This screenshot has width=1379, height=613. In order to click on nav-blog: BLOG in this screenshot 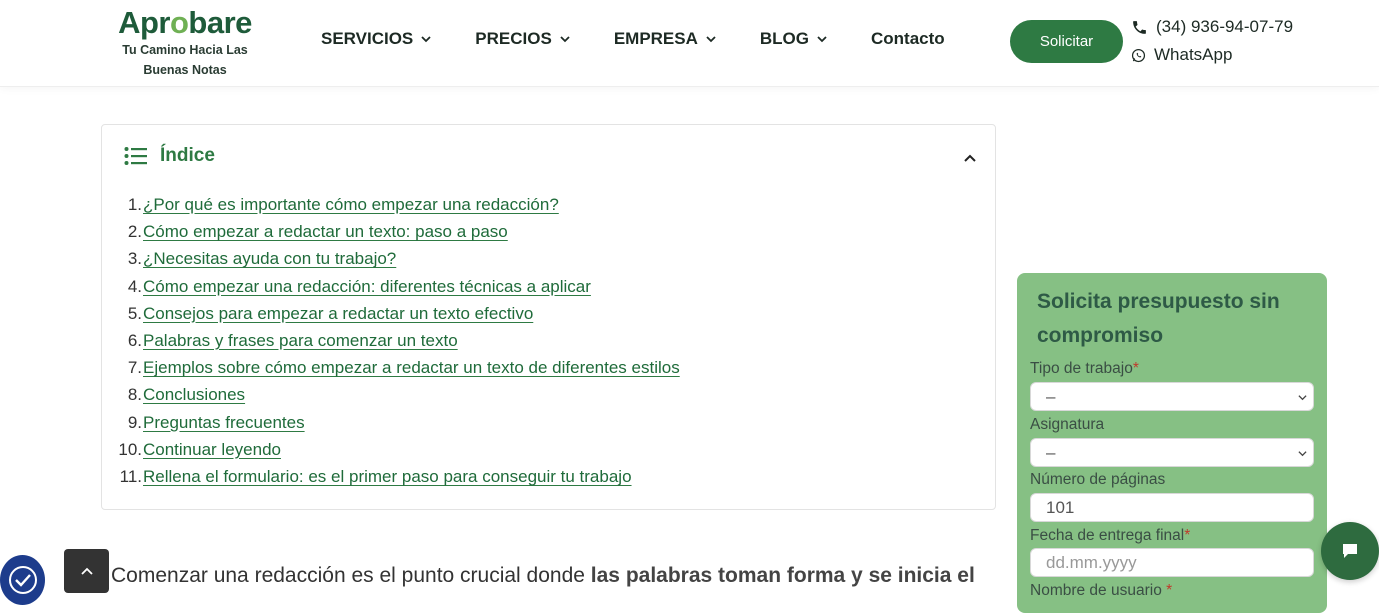, I will do `click(793, 39)`.